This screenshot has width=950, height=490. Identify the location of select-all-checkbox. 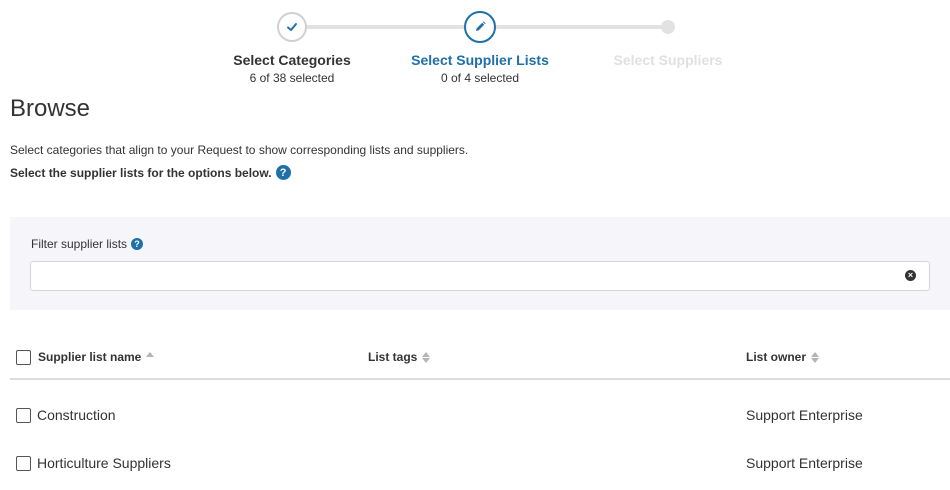
(23, 357).